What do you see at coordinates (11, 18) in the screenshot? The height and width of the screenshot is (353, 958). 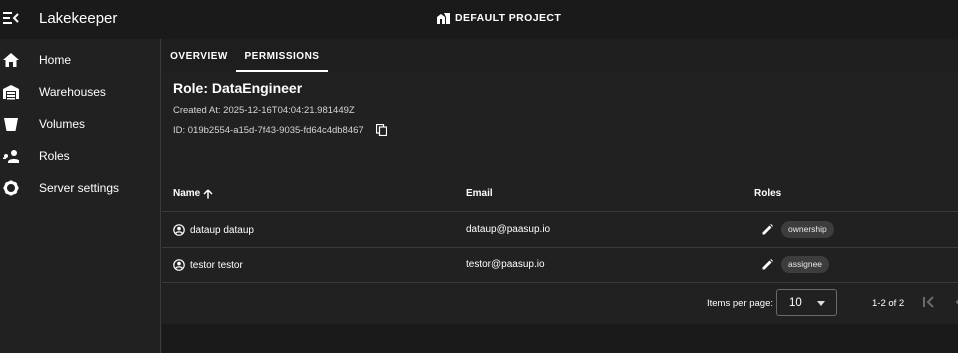 I see `menu-collapse-icon` at bounding box center [11, 18].